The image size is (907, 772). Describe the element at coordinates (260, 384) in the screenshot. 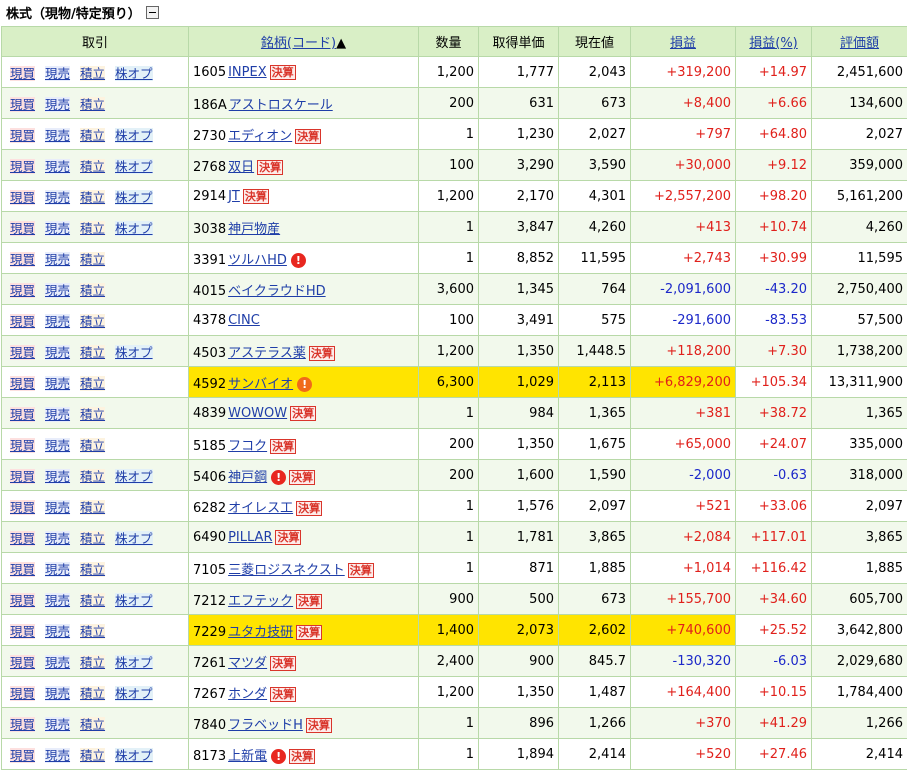

I see `stock-name-link: サンバイオ` at that location.